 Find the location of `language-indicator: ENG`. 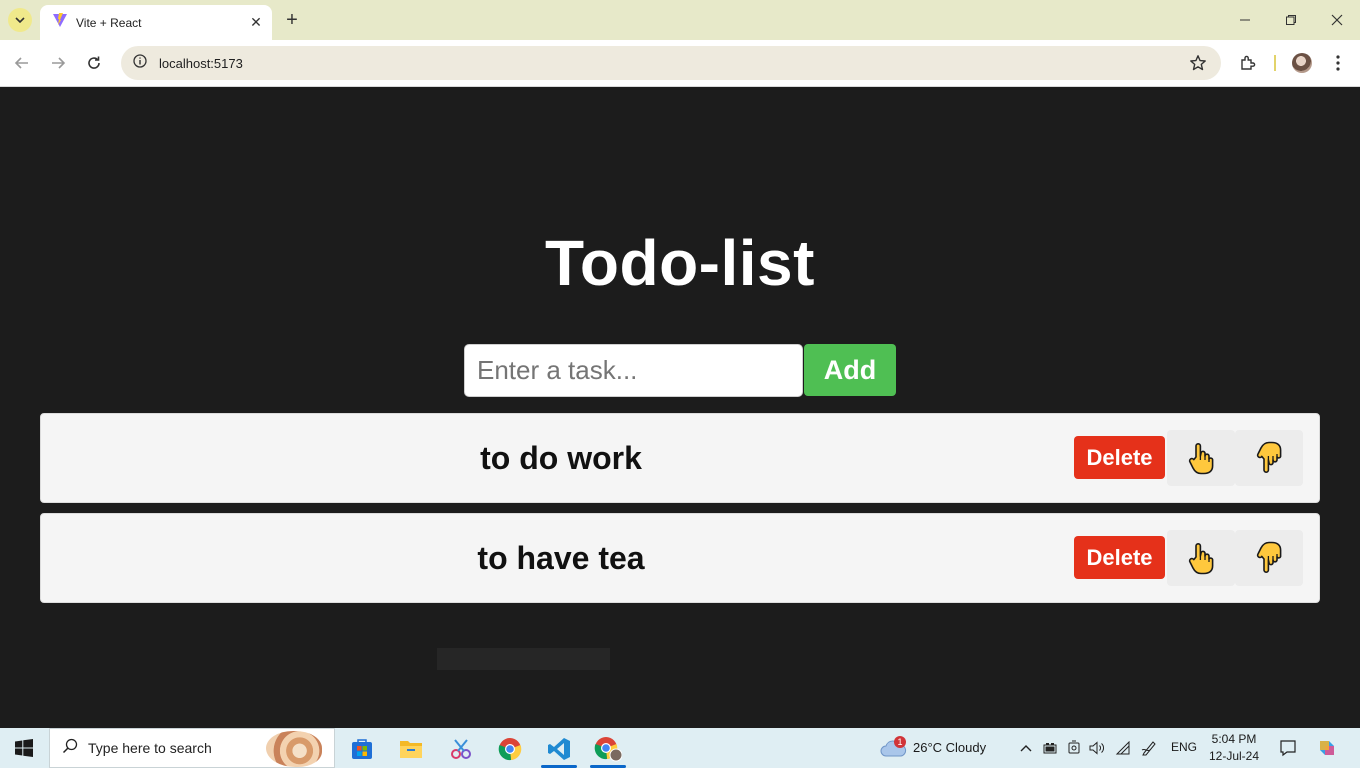

language-indicator: ENG is located at coordinates (1184, 747).